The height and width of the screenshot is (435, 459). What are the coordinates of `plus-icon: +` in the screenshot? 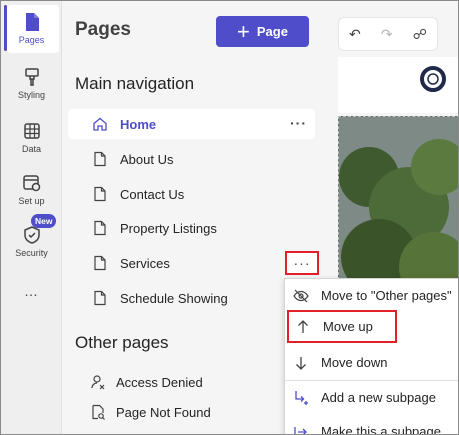 It's located at (243, 31).